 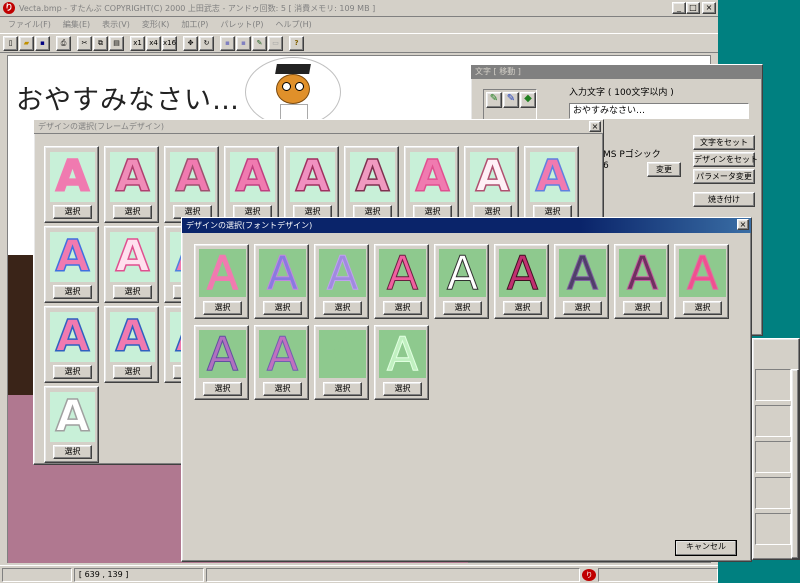 What do you see at coordinates (241, 24) in the screenshot?
I see `menu-palette: パレット(P)` at bounding box center [241, 24].